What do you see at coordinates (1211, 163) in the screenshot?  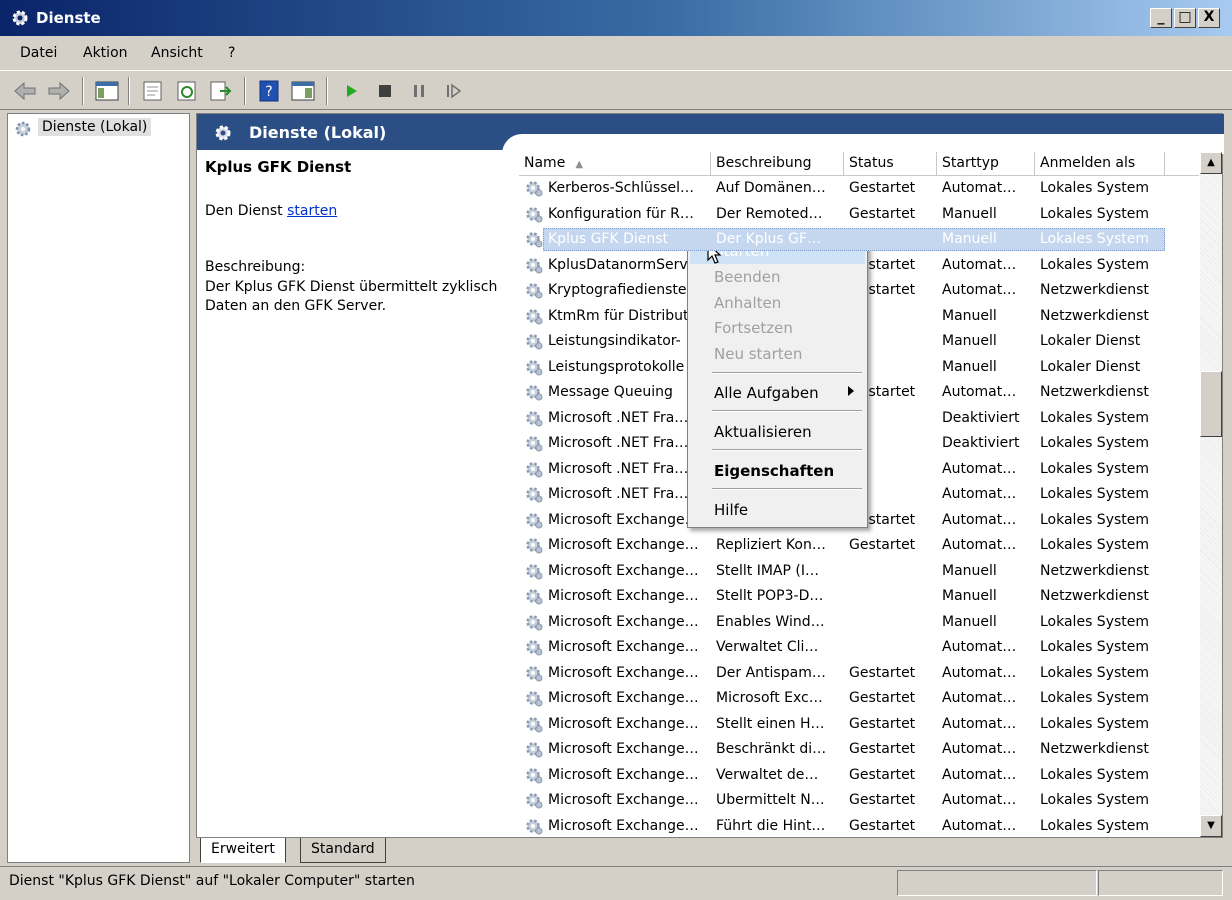 I see `scroll-up-button: ▲` at bounding box center [1211, 163].